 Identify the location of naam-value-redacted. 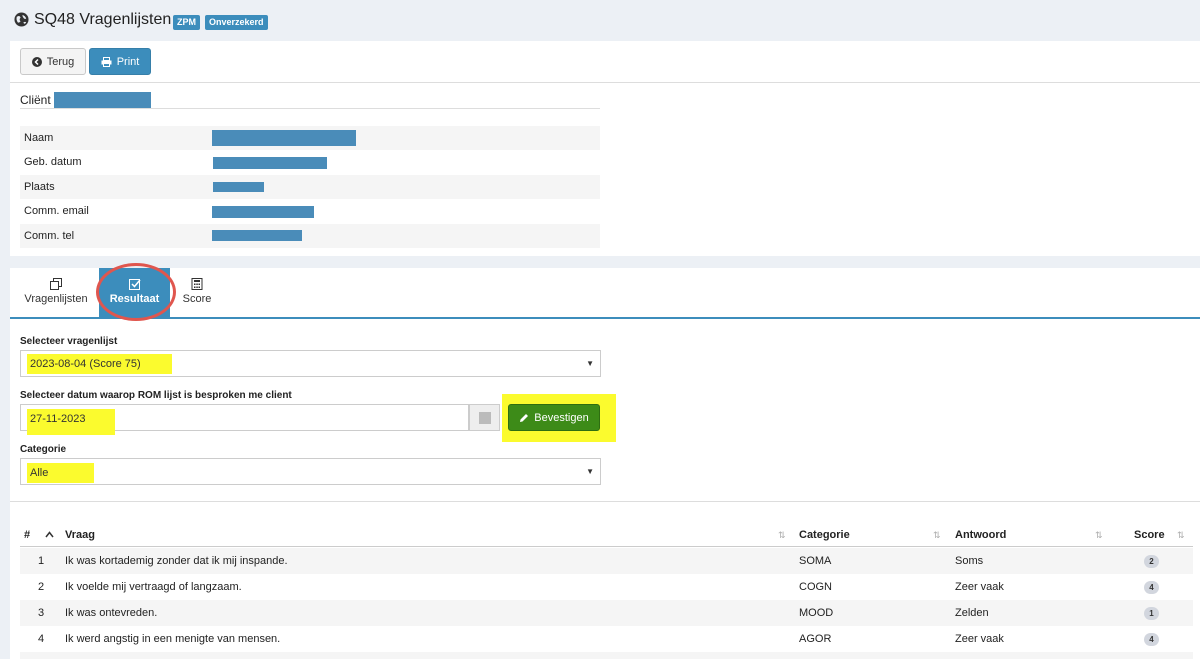
(284, 138).